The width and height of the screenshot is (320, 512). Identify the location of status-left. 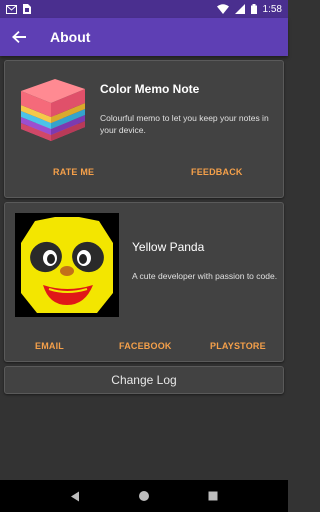
(18, 9).